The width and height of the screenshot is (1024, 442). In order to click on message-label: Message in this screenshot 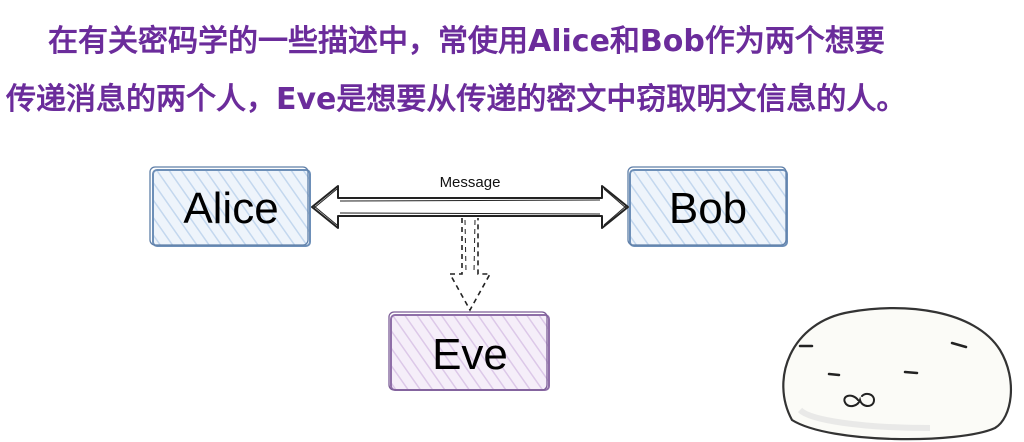, I will do `click(470, 182)`.